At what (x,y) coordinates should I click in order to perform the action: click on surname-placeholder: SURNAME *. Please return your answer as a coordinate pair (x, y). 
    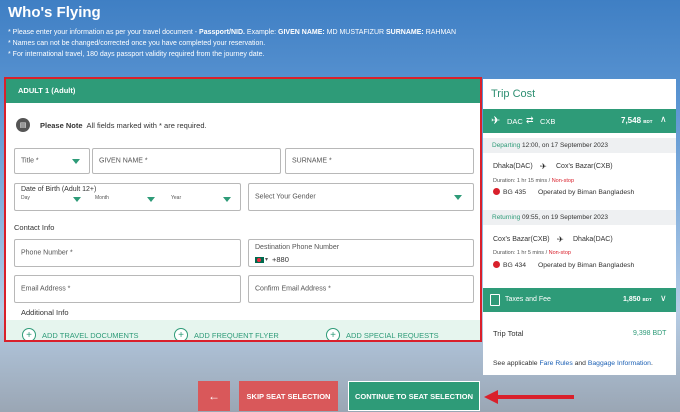
    Looking at the image, I should click on (312, 161).